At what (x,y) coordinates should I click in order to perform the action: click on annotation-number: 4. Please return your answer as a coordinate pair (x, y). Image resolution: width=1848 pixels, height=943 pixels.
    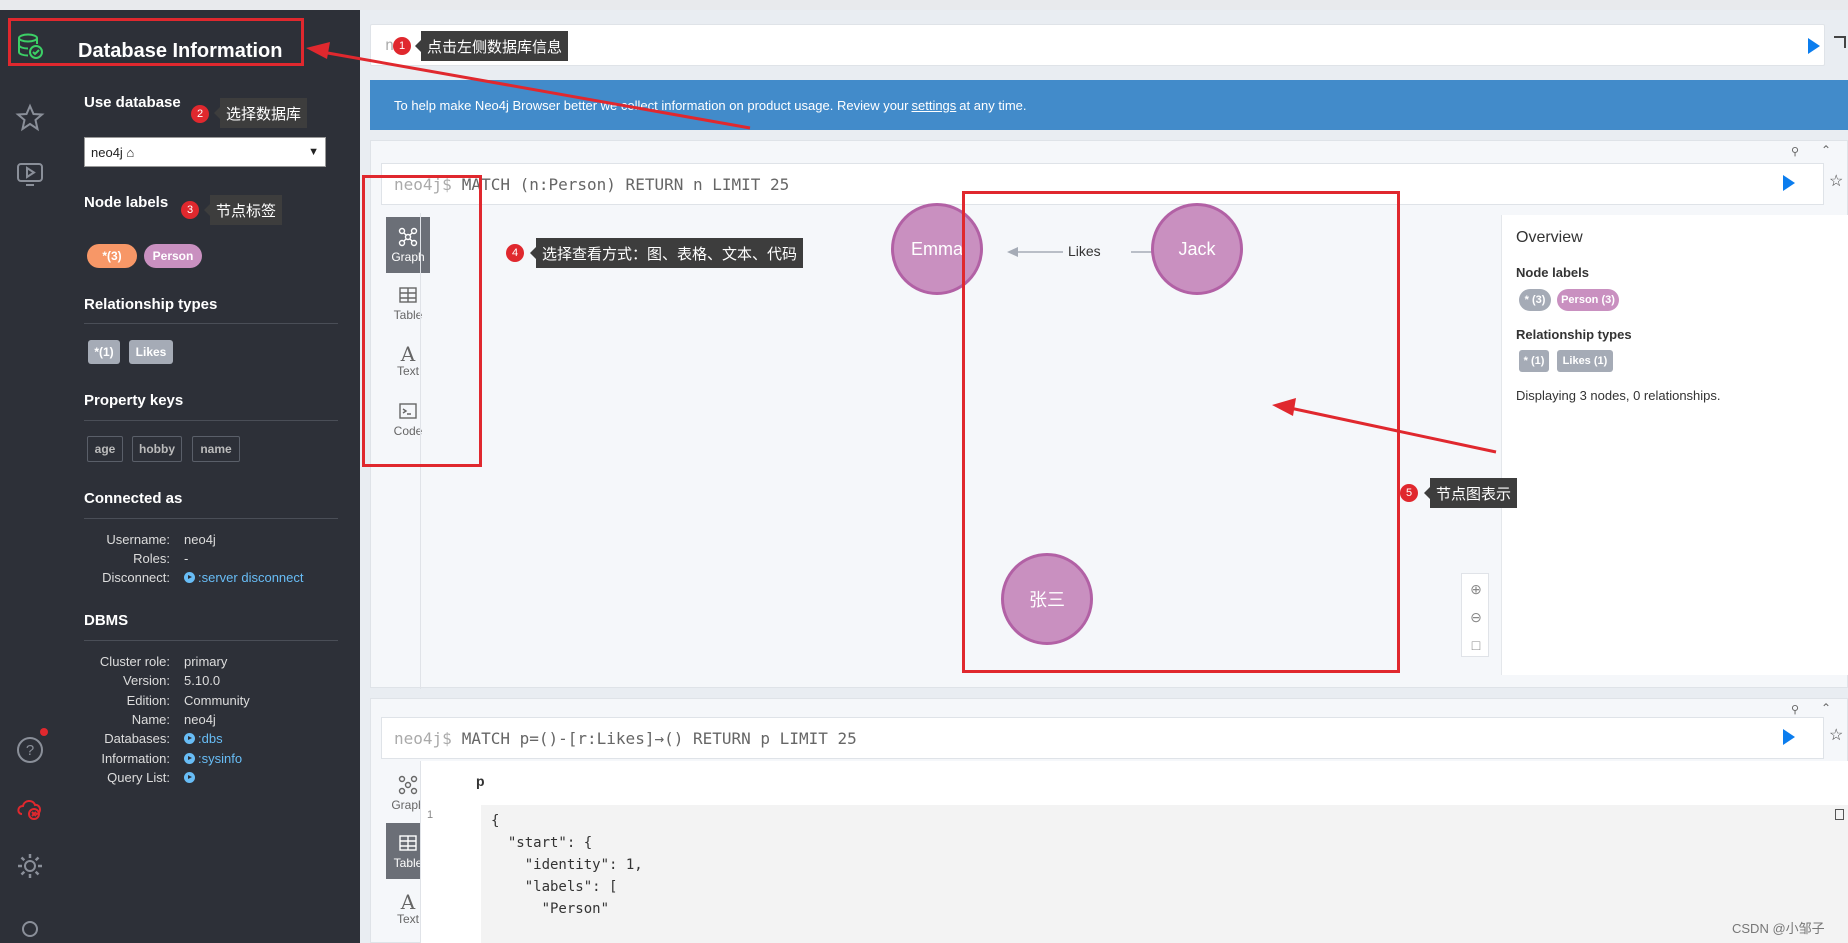
    Looking at the image, I should click on (515, 253).